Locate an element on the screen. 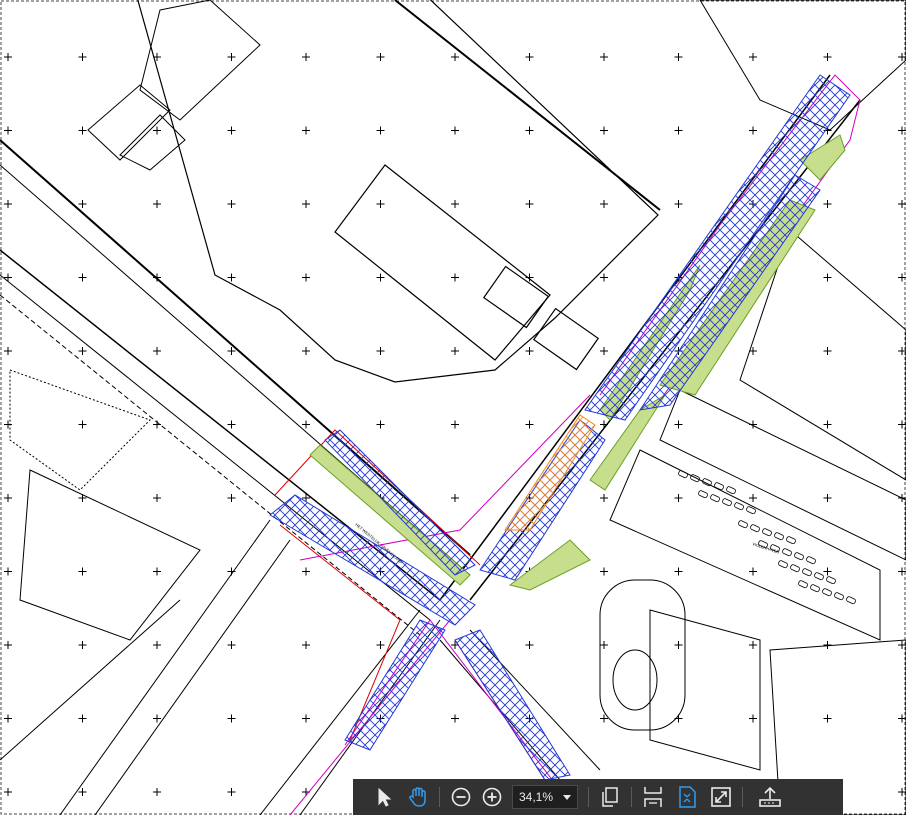 This screenshot has height=815, width=906. fullscreen-icon is located at coordinates (721, 797).